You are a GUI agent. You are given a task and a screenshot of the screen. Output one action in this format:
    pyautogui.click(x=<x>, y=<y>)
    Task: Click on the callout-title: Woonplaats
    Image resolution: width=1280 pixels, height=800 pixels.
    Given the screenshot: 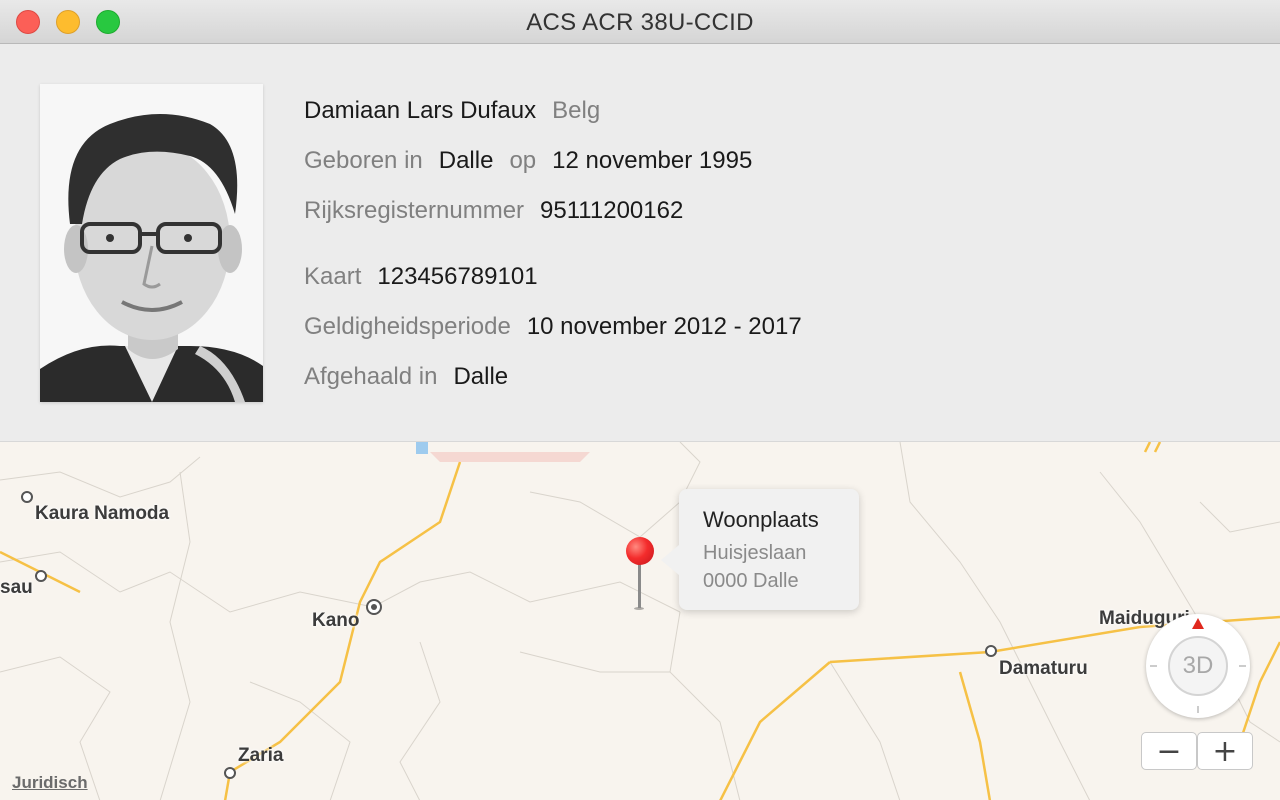 What is the action you would take?
    pyautogui.click(x=761, y=519)
    